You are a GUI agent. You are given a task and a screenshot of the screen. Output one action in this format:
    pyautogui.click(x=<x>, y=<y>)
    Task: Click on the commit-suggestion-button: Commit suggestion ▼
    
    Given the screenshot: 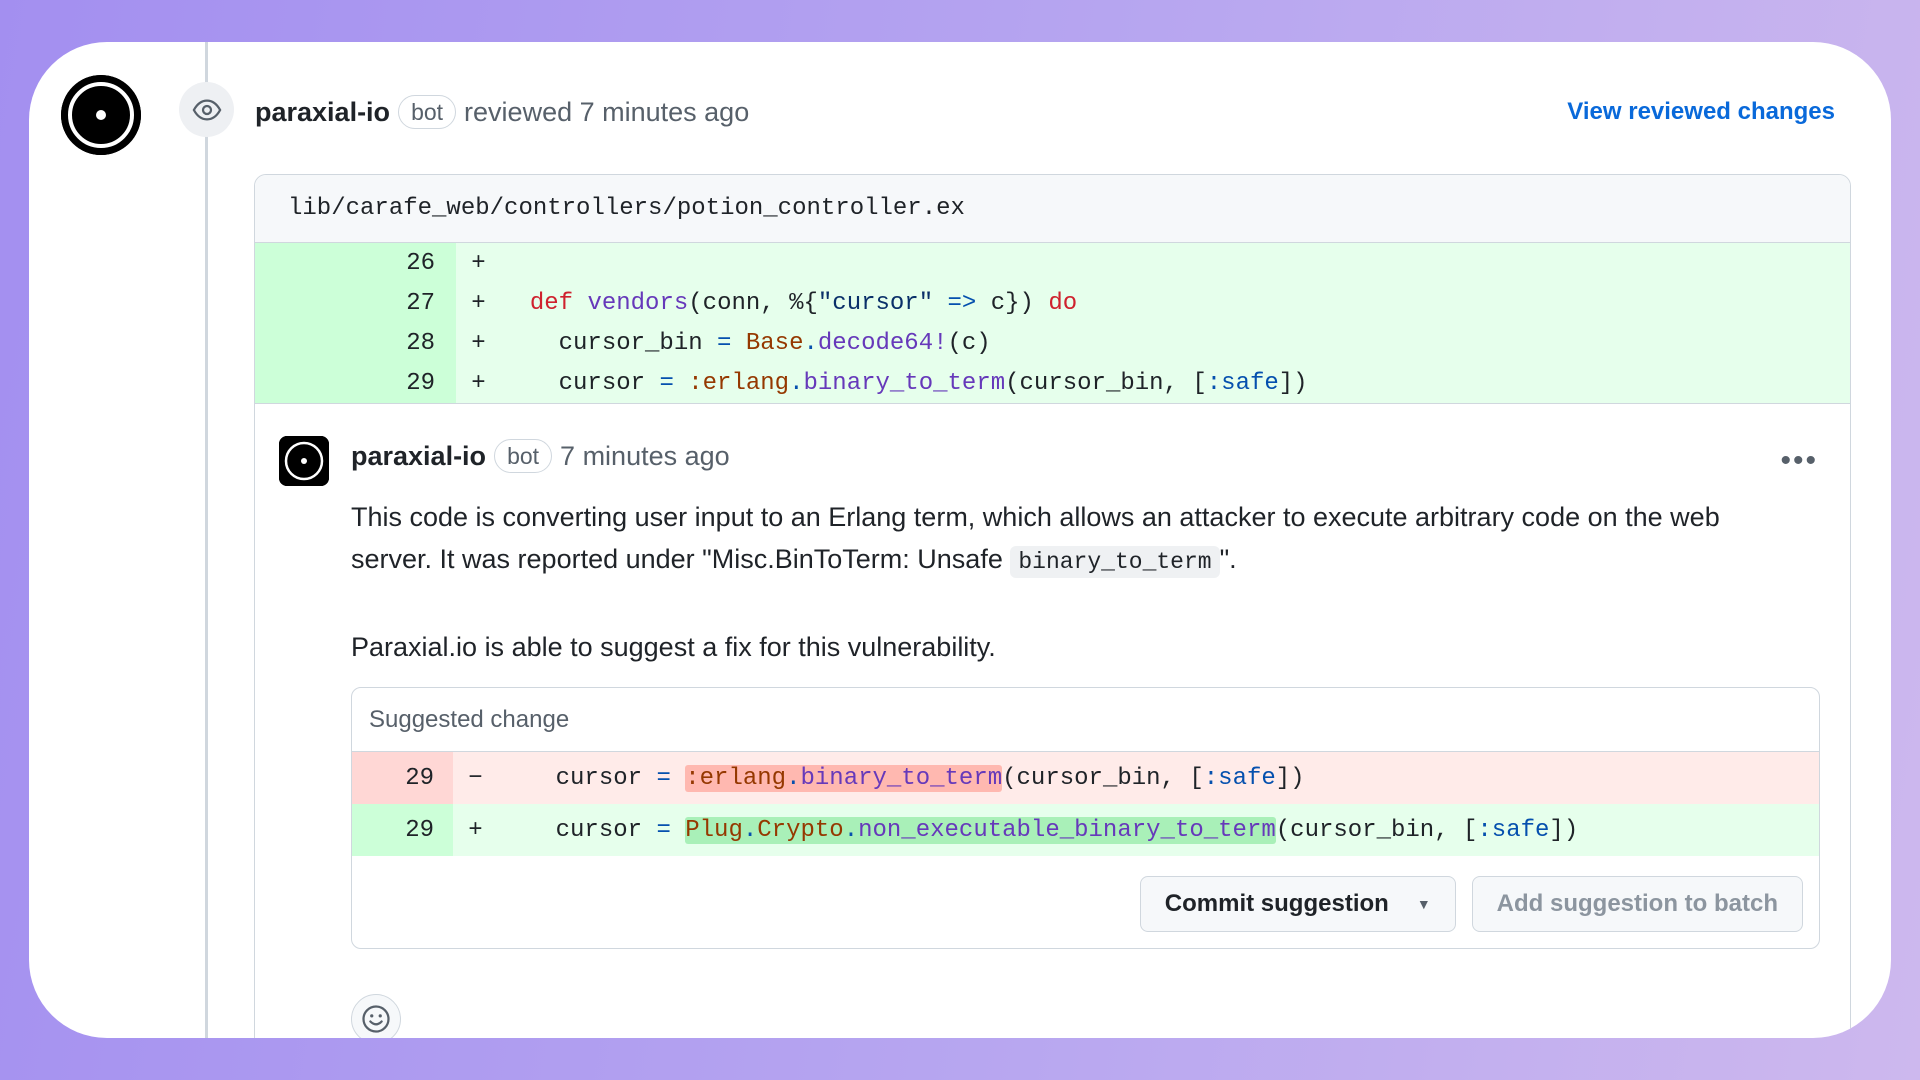 What is the action you would take?
    pyautogui.click(x=1297, y=904)
    